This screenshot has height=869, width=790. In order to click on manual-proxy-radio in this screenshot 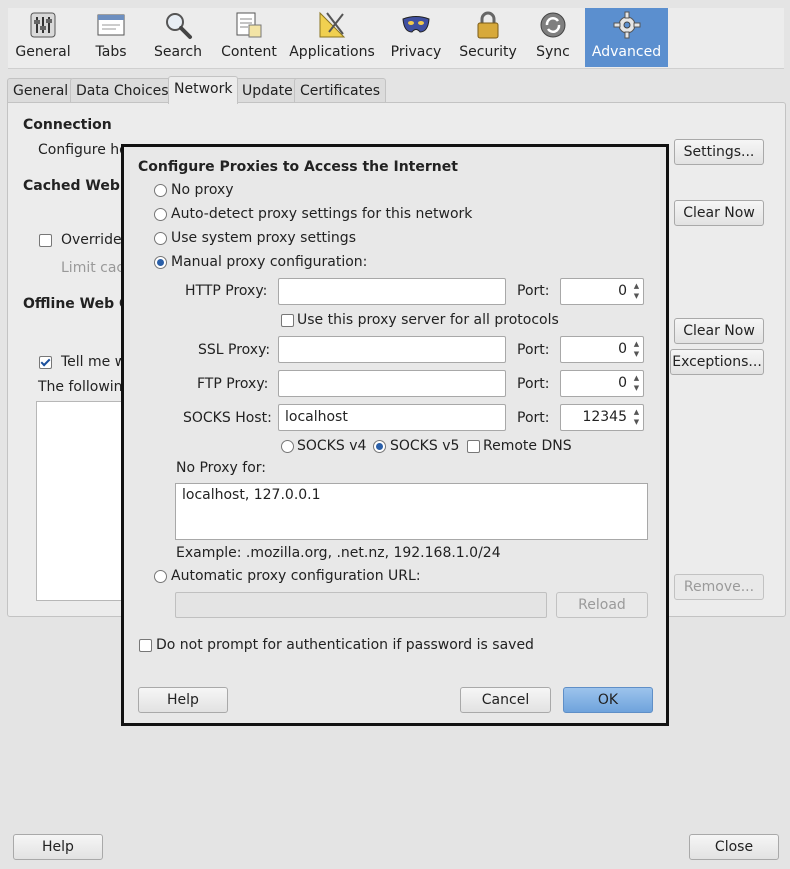, I will do `click(160, 262)`.